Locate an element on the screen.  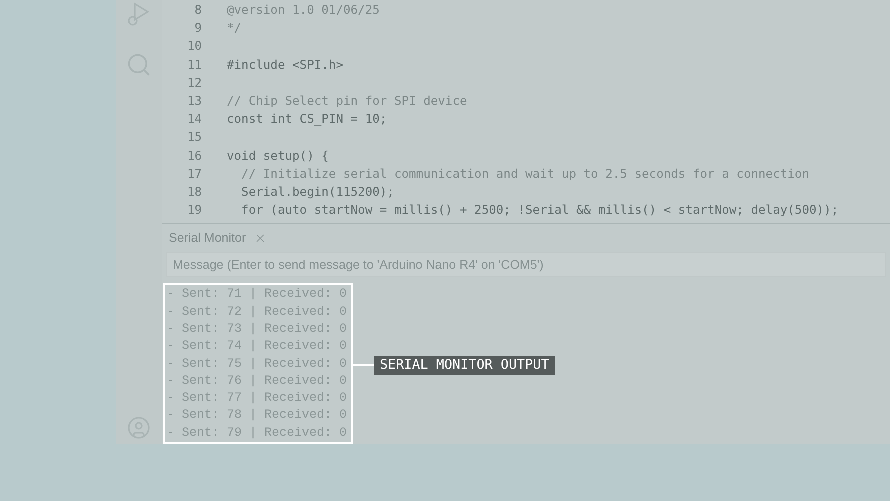
code-line: // Chip Select pin for SPI device is located at coordinates (347, 101).